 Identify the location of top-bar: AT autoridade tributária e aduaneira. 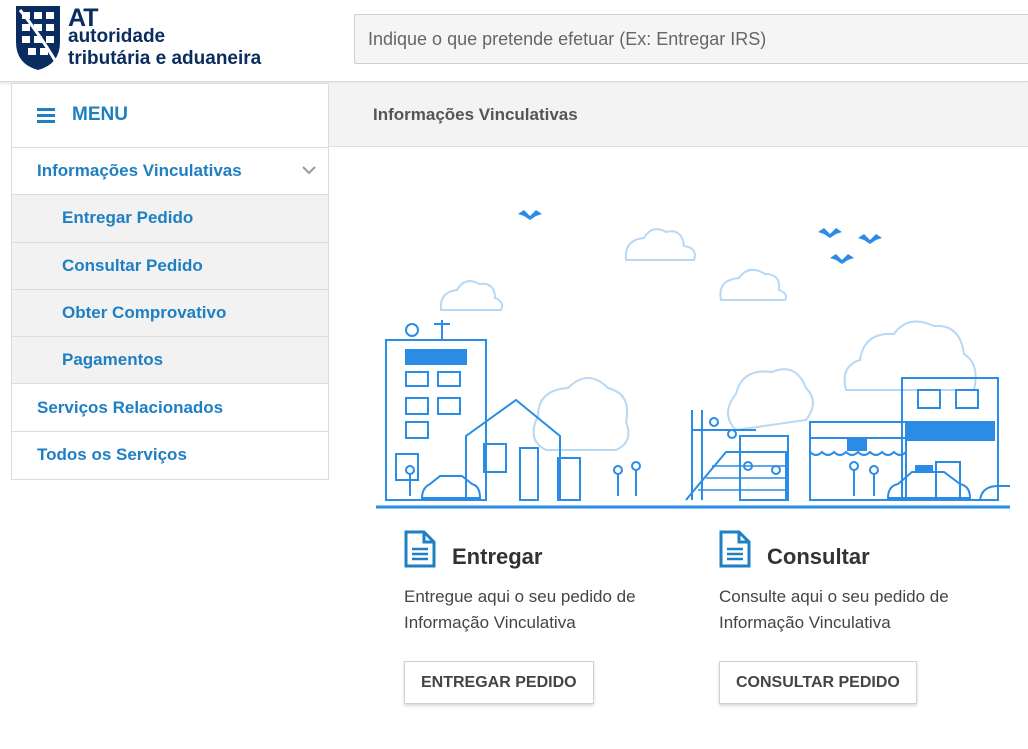
(514, 41).